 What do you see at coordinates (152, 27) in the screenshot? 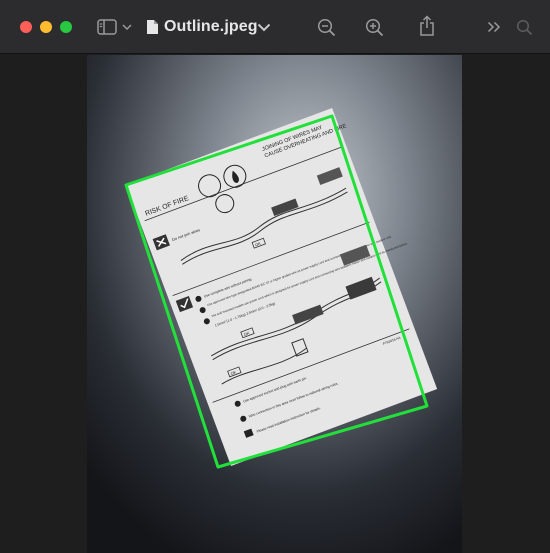
I see `document-icon` at bounding box center [152, 27].